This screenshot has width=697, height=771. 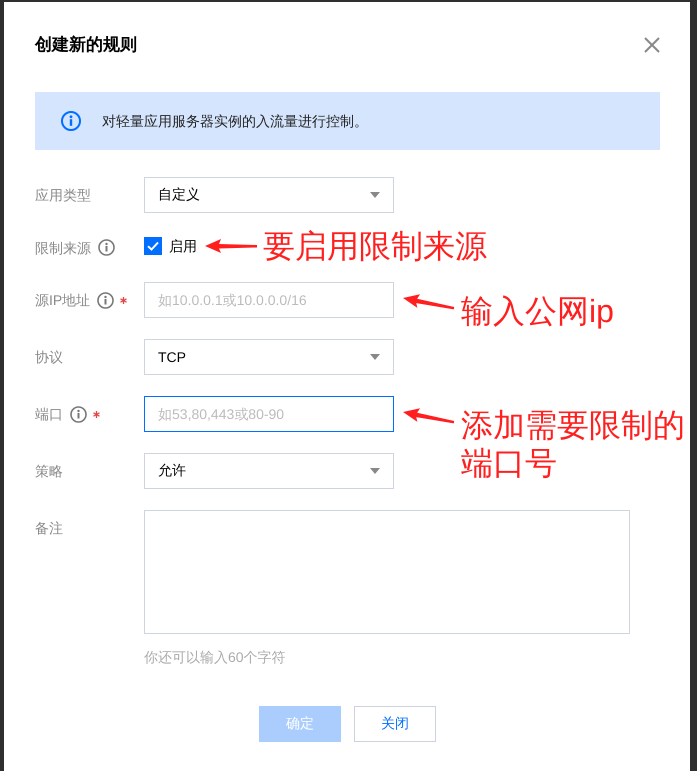 I want to click on enable-checkbox: 启用, so click(x=170, y=246).